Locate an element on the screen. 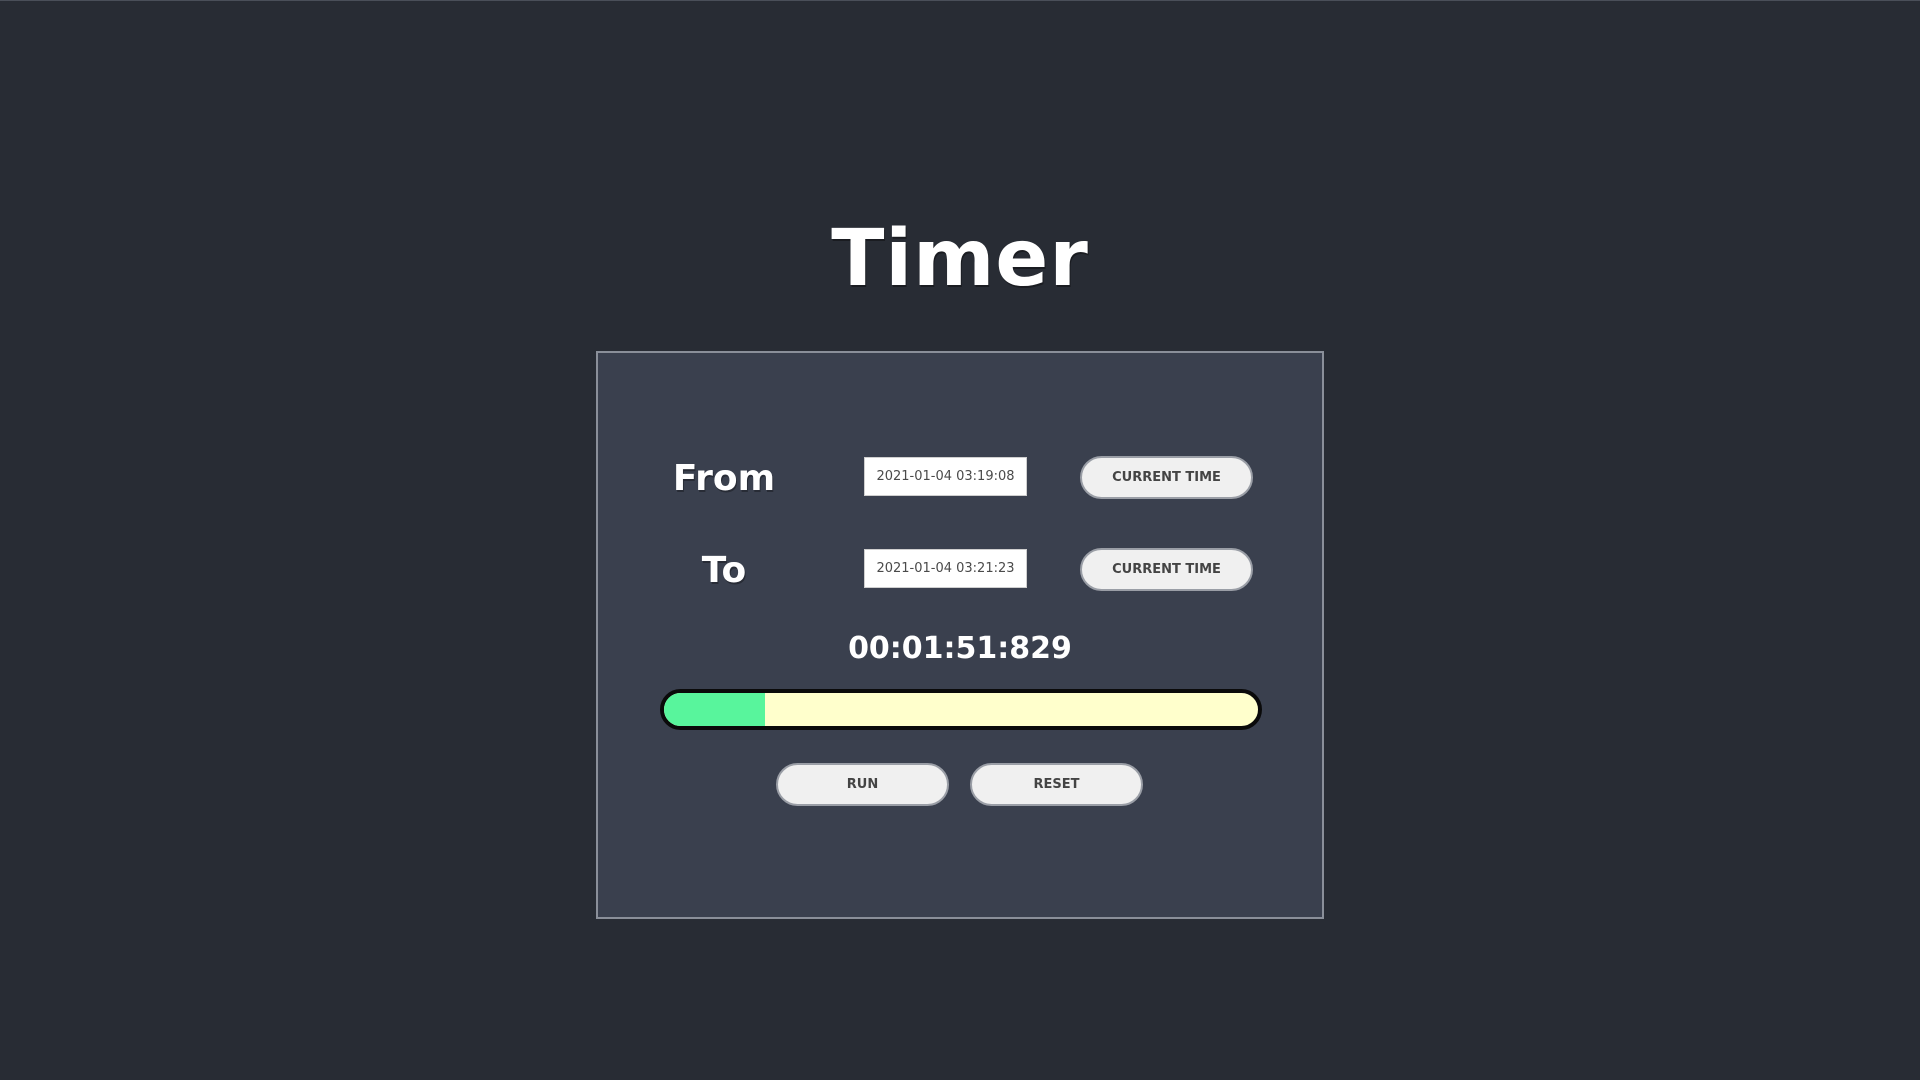 This screenshot has height=1080, width=1920. from-label: From is located at coordinates (724, 478).